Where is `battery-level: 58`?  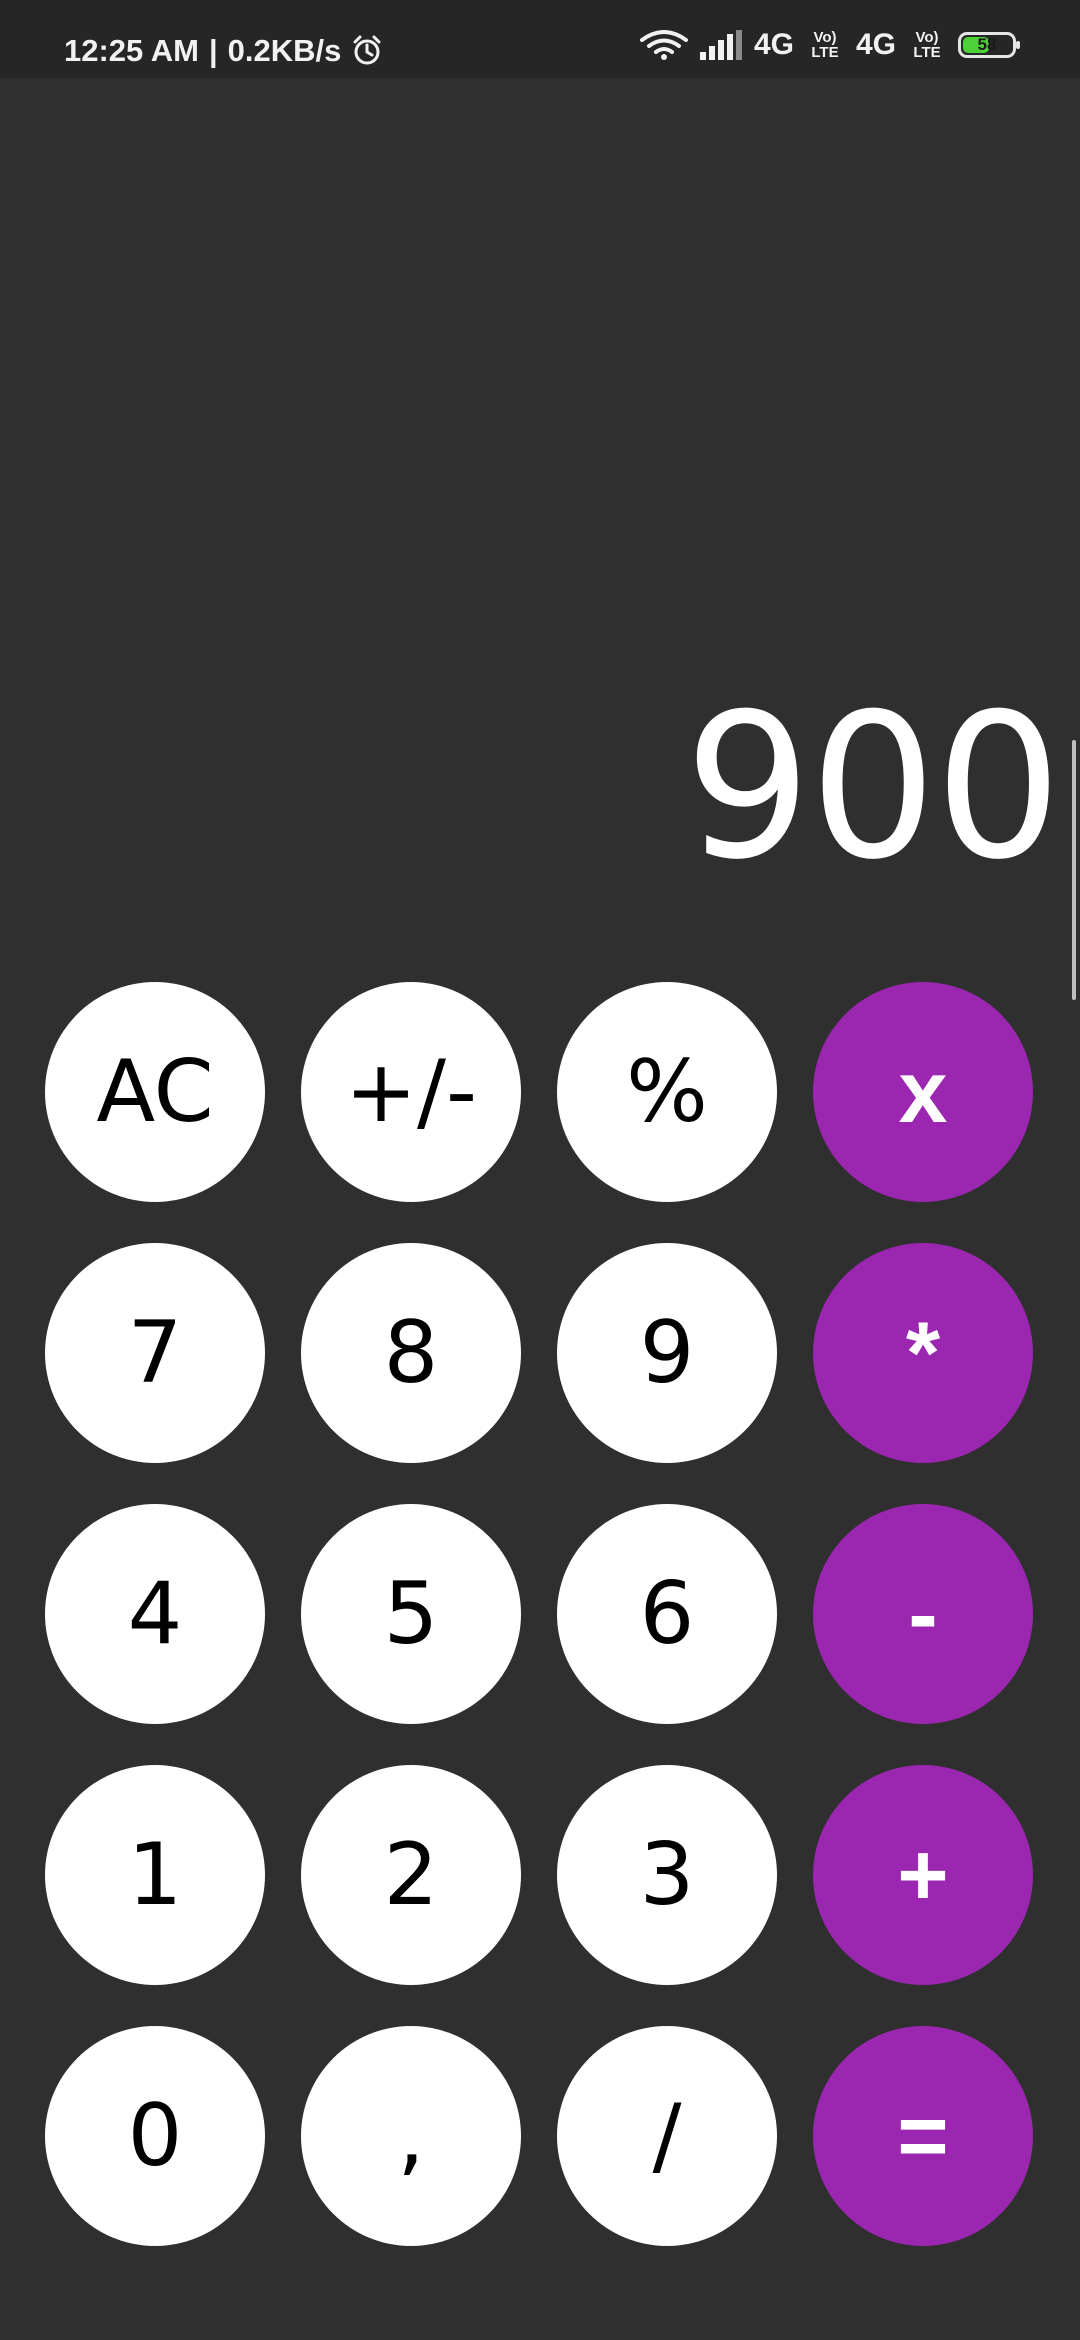
battery-level: 58 is located at coordinates (987, 44).